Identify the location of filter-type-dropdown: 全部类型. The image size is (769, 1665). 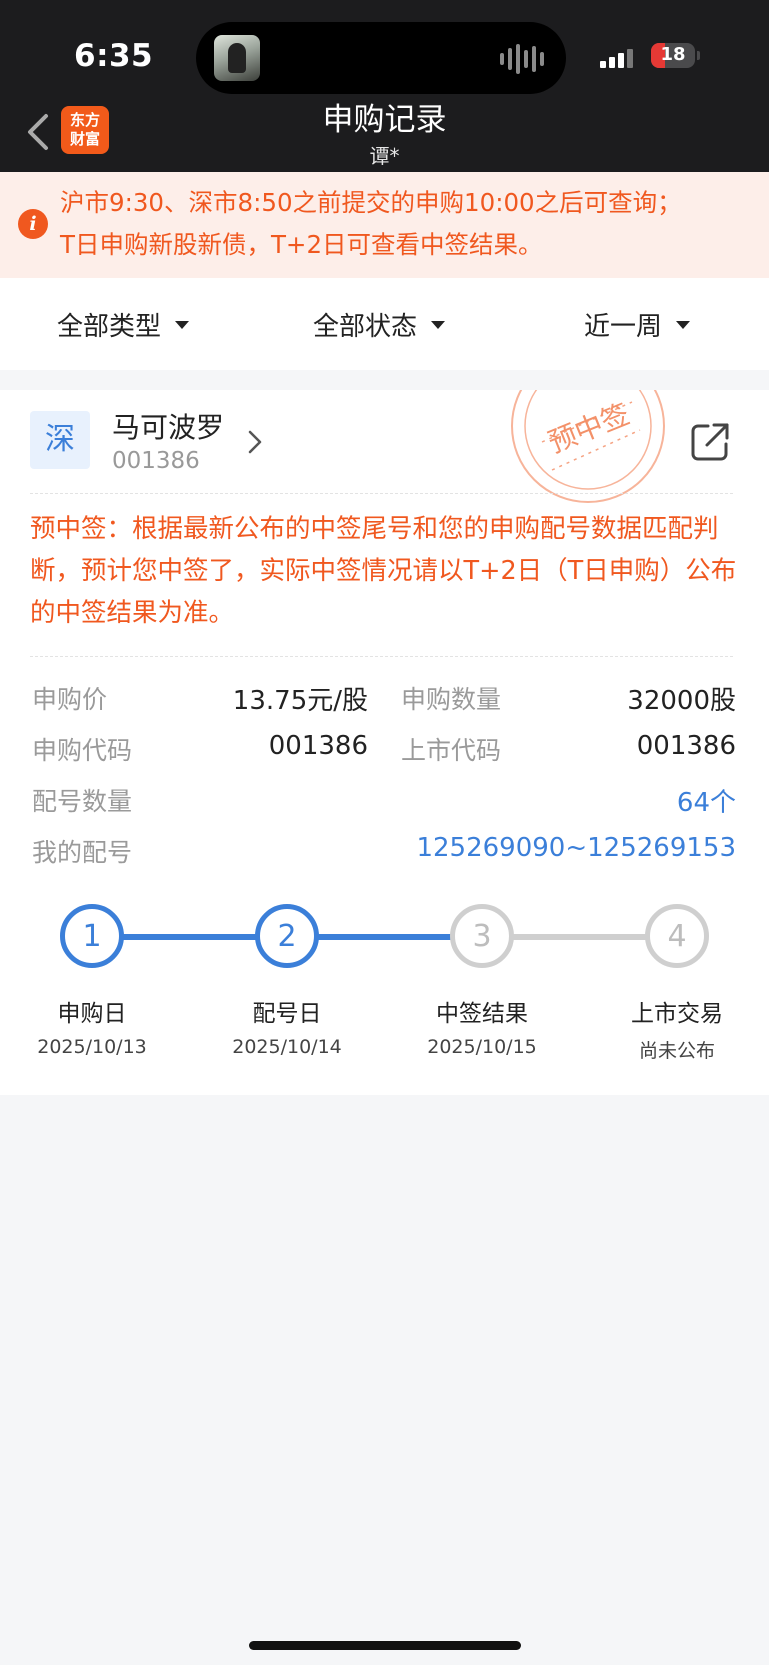
(123, 324).